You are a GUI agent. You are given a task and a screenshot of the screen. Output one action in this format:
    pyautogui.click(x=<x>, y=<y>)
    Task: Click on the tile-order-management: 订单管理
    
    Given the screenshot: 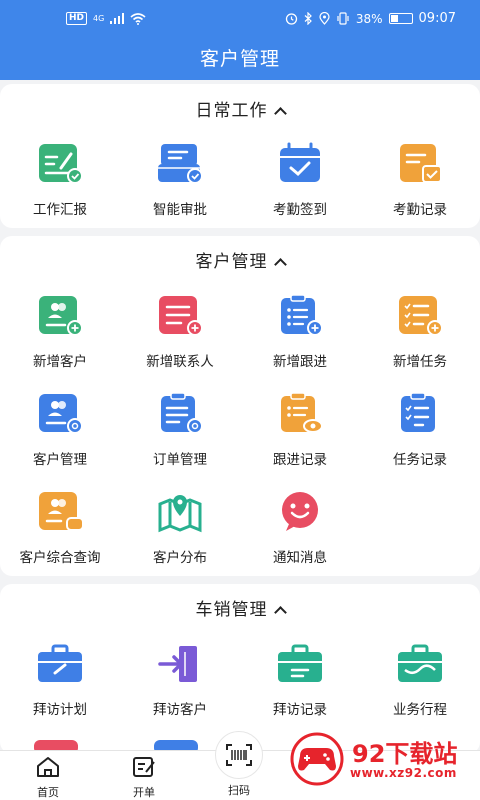 What is the action you would take?
    pyautogui.click(x=180, y=432)
    